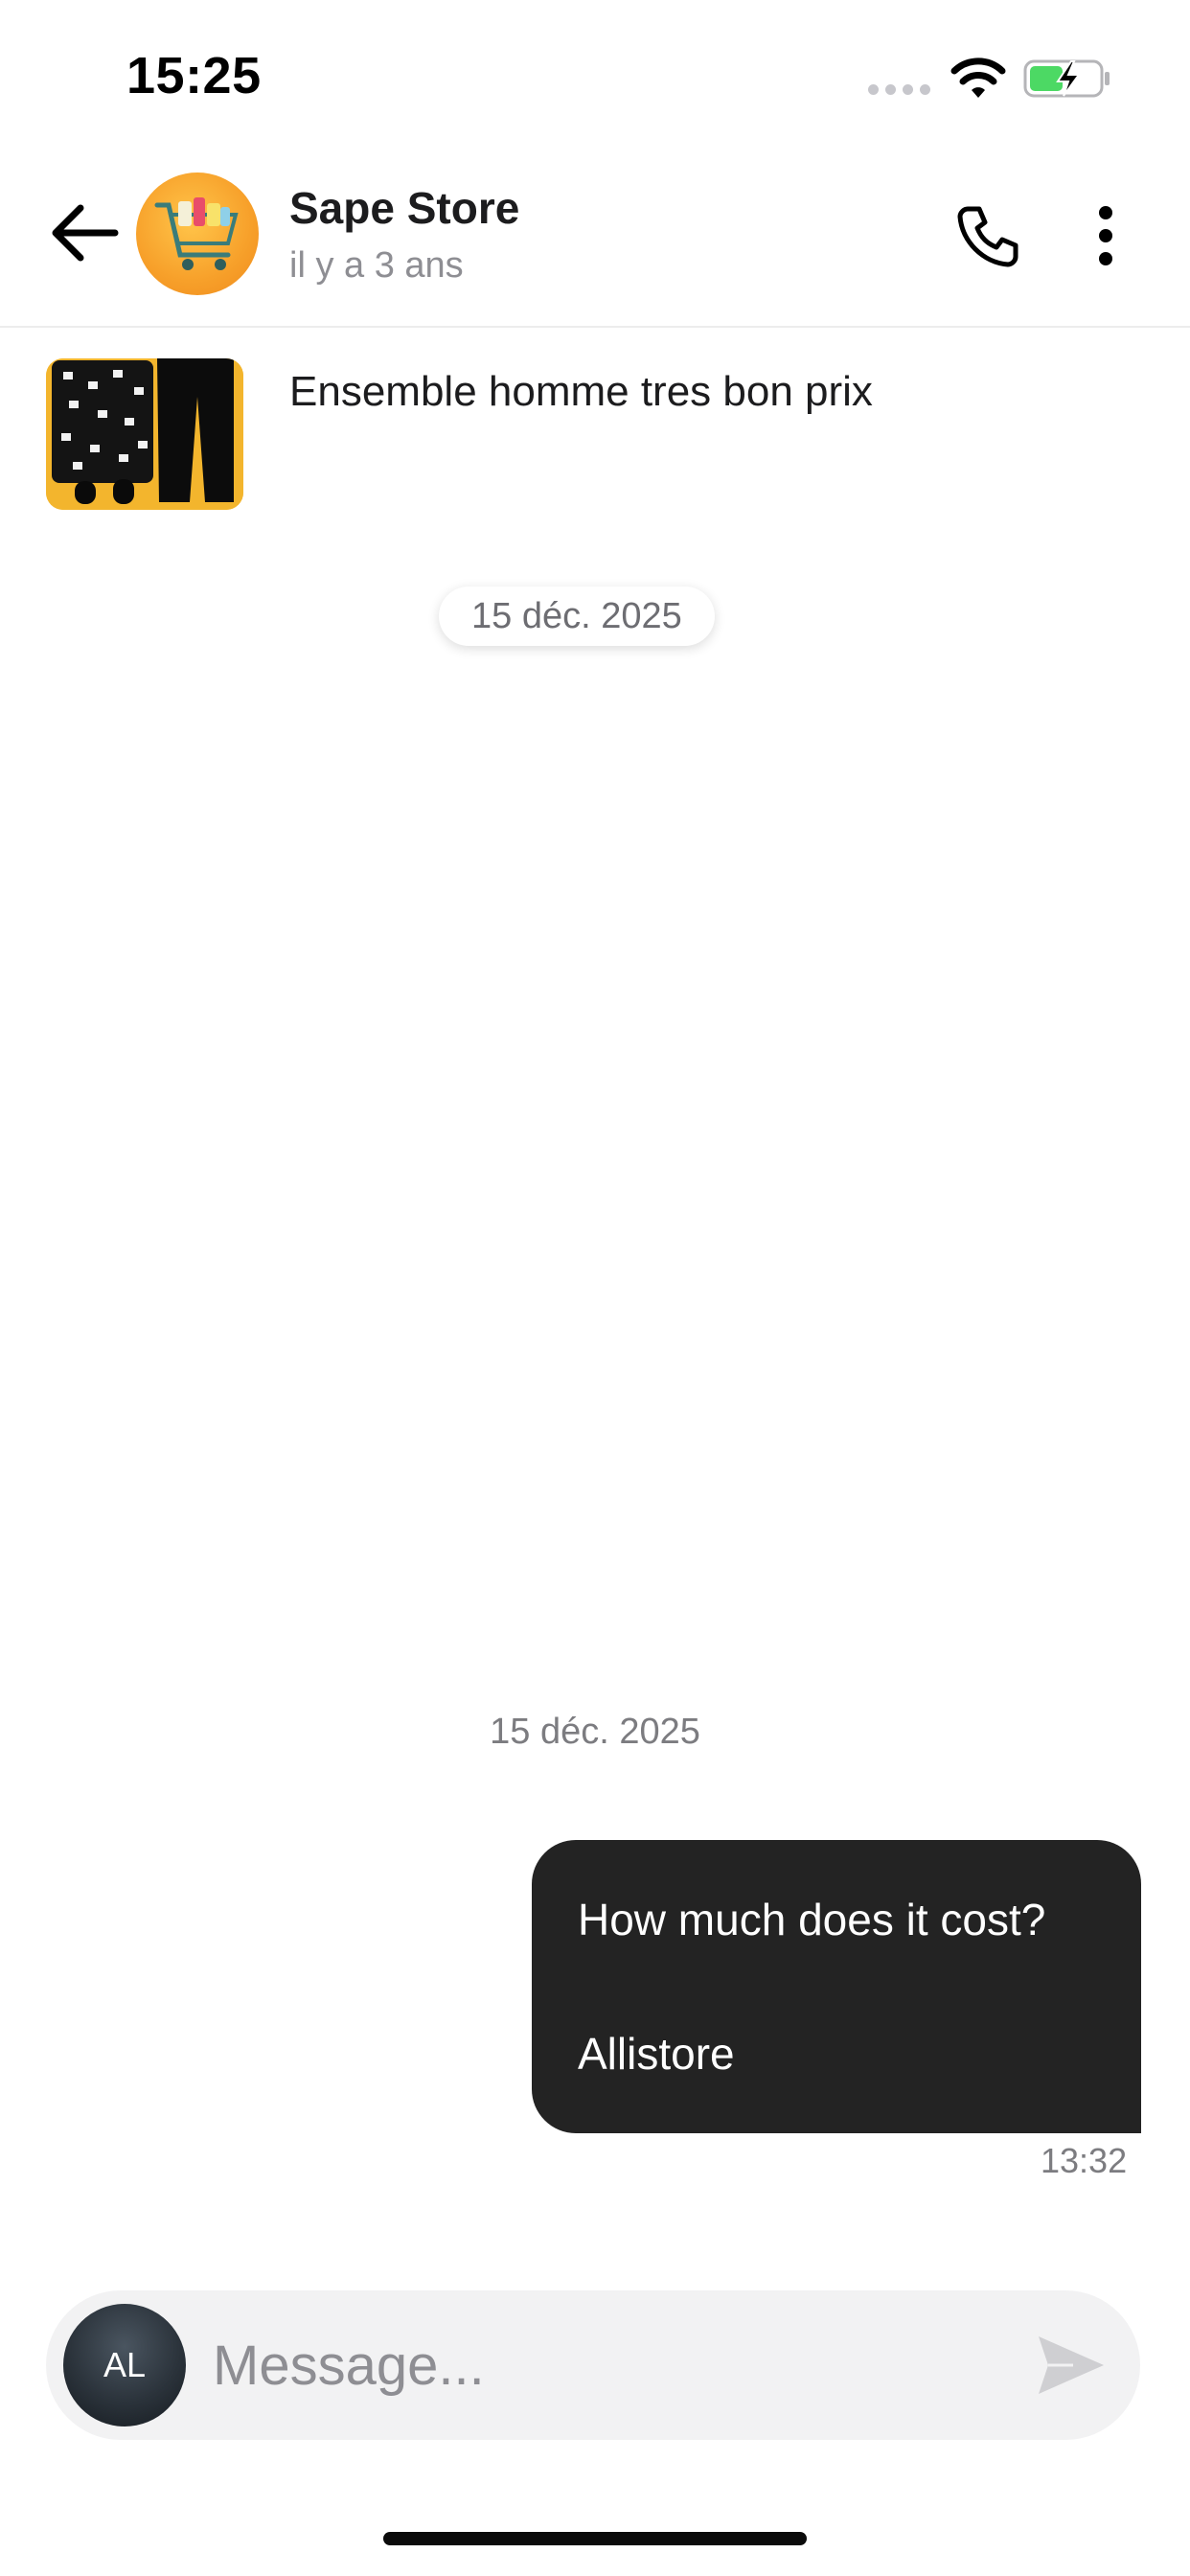  I want to click on phone-icon, so click(988, 235).